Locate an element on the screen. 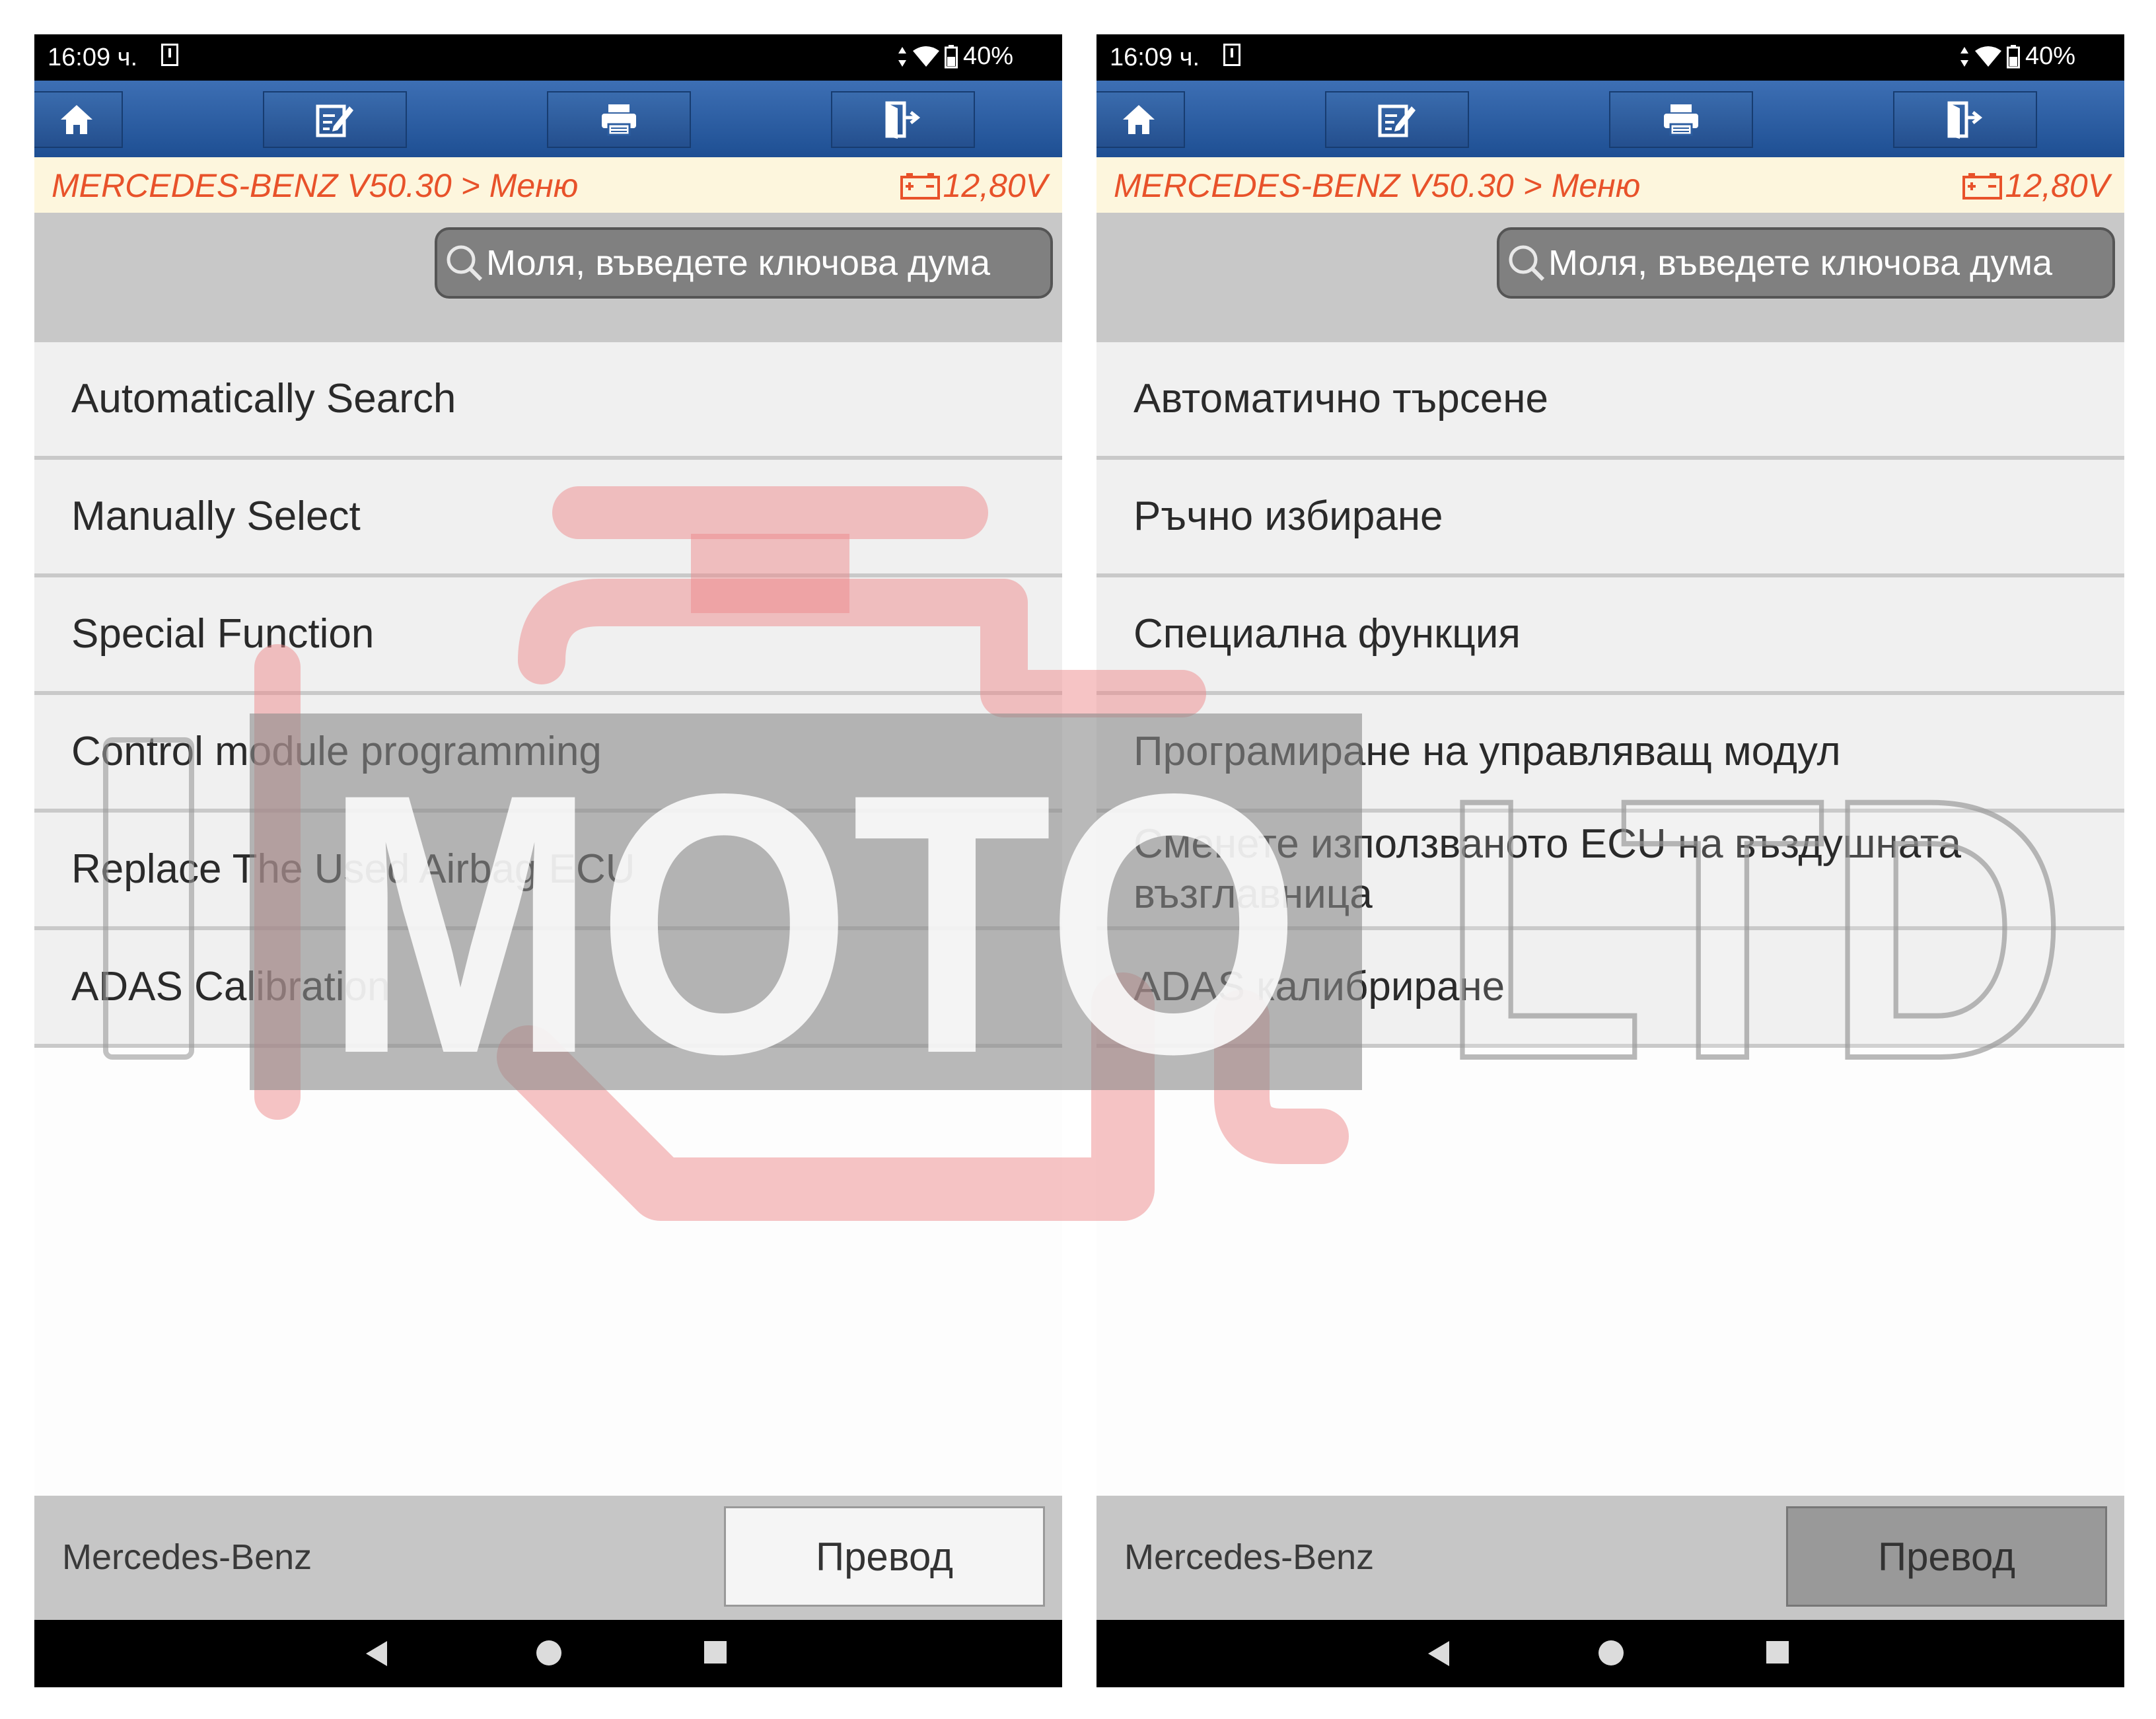 The image size is (2156, 1719). menu-item-adas-calibration: ADAS калибриране is located at coordinates (1610, 989).